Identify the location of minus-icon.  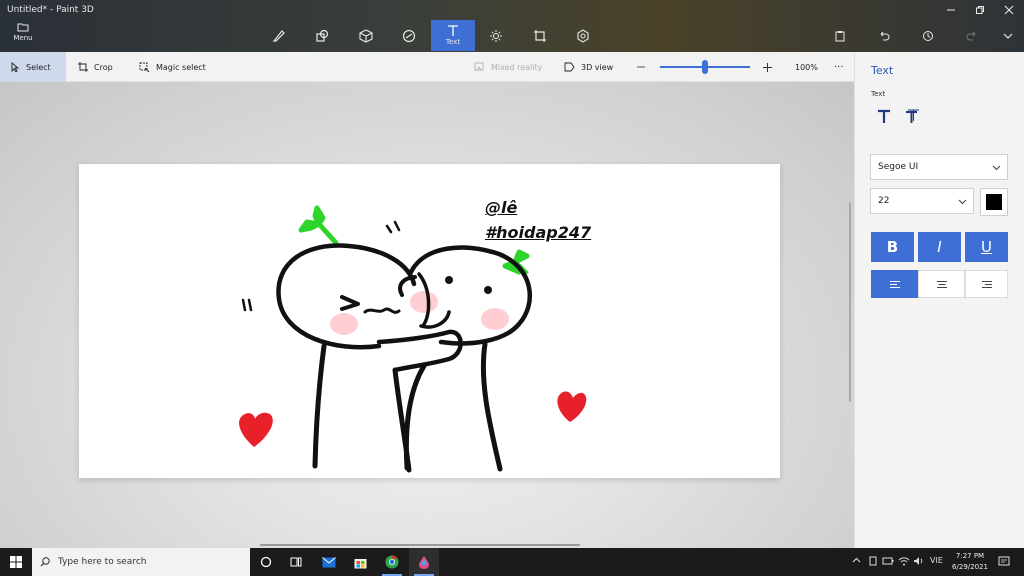
(641, 67).